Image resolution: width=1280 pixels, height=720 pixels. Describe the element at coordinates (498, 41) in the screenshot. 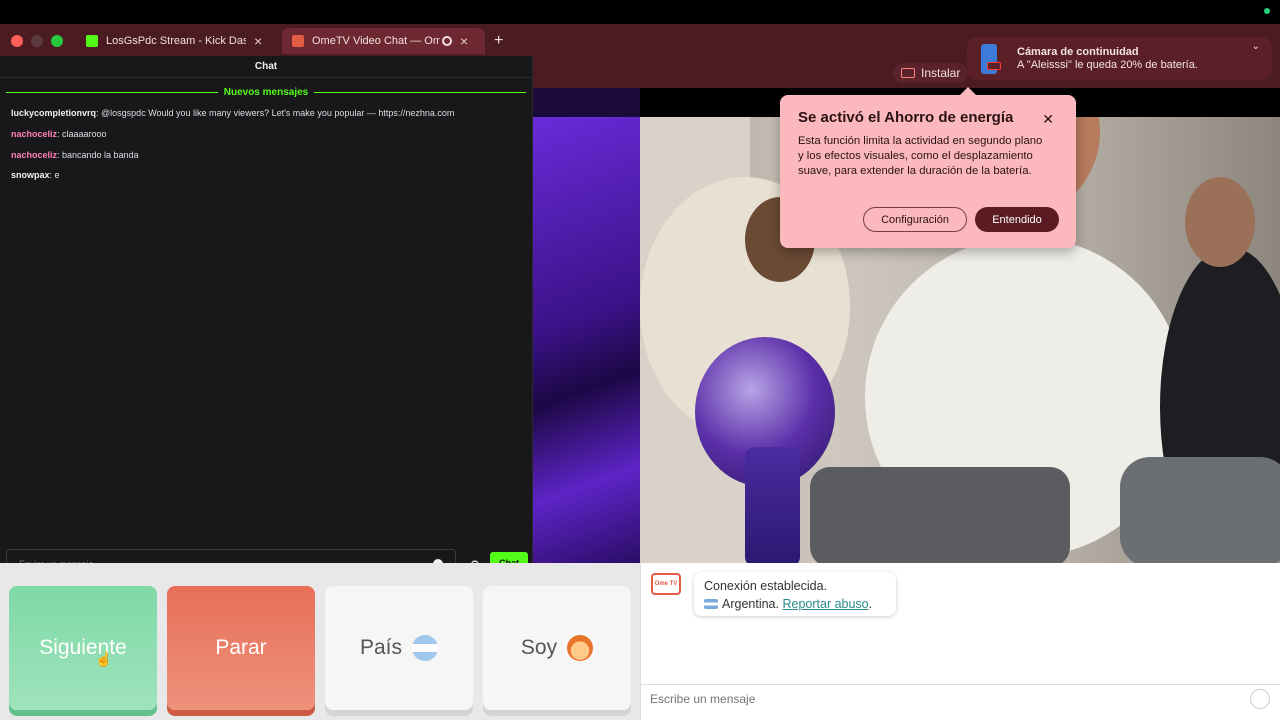

I see `new-tab-button: +` at that location.